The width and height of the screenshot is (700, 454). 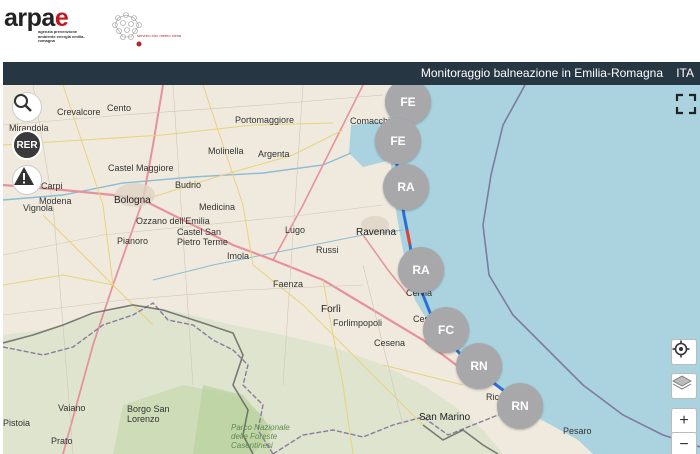 What do you see at coordinates (327, 250) in the screenshot?
I see `map-label-russi: Russi` at bounding box center [327, 250].